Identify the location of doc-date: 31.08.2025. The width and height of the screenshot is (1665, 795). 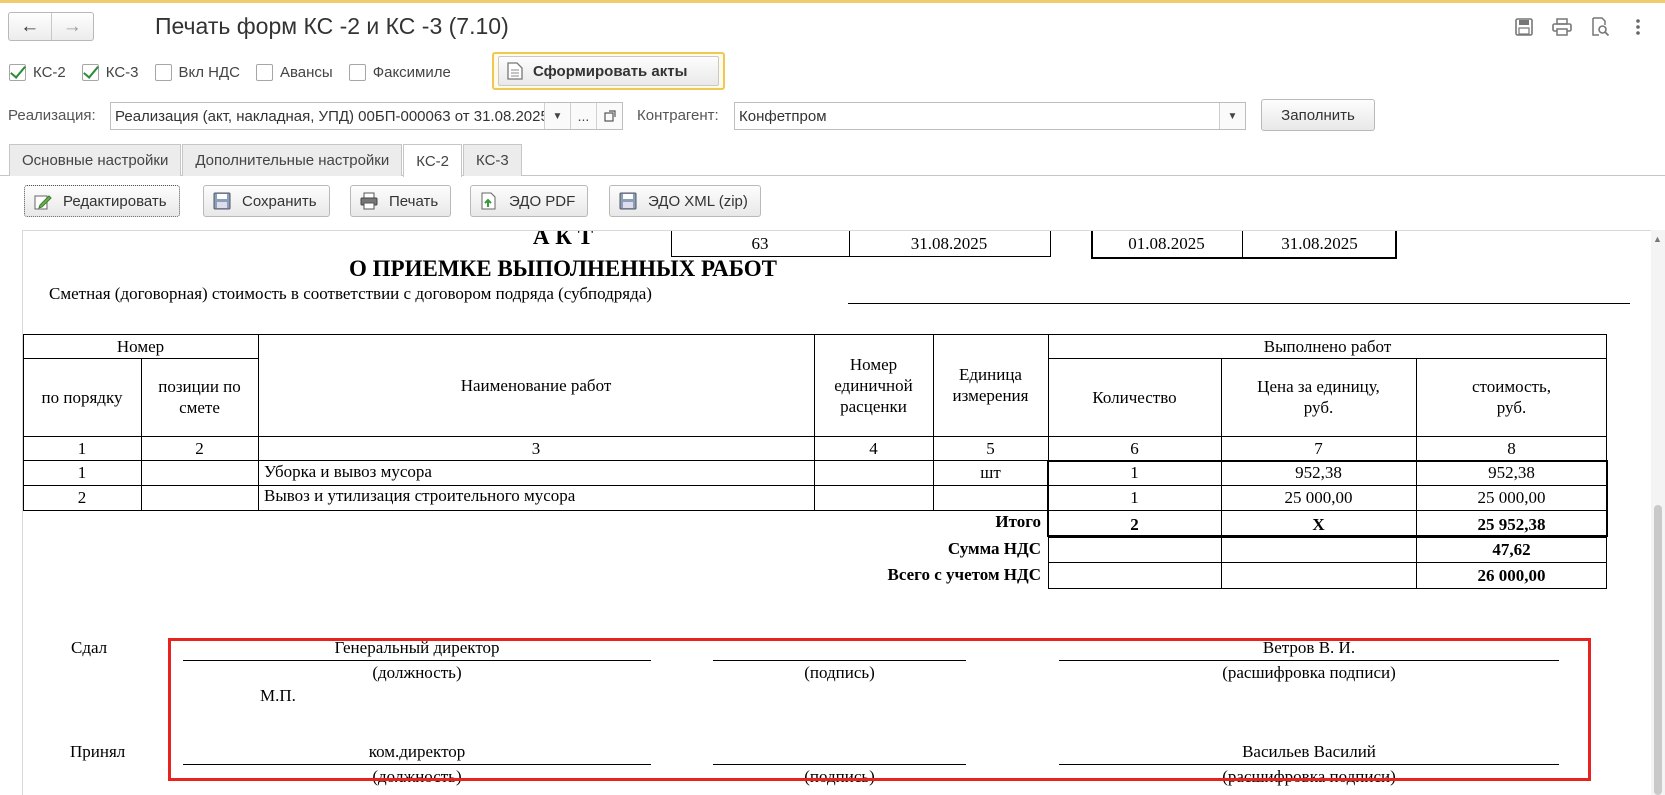
(949, 243).